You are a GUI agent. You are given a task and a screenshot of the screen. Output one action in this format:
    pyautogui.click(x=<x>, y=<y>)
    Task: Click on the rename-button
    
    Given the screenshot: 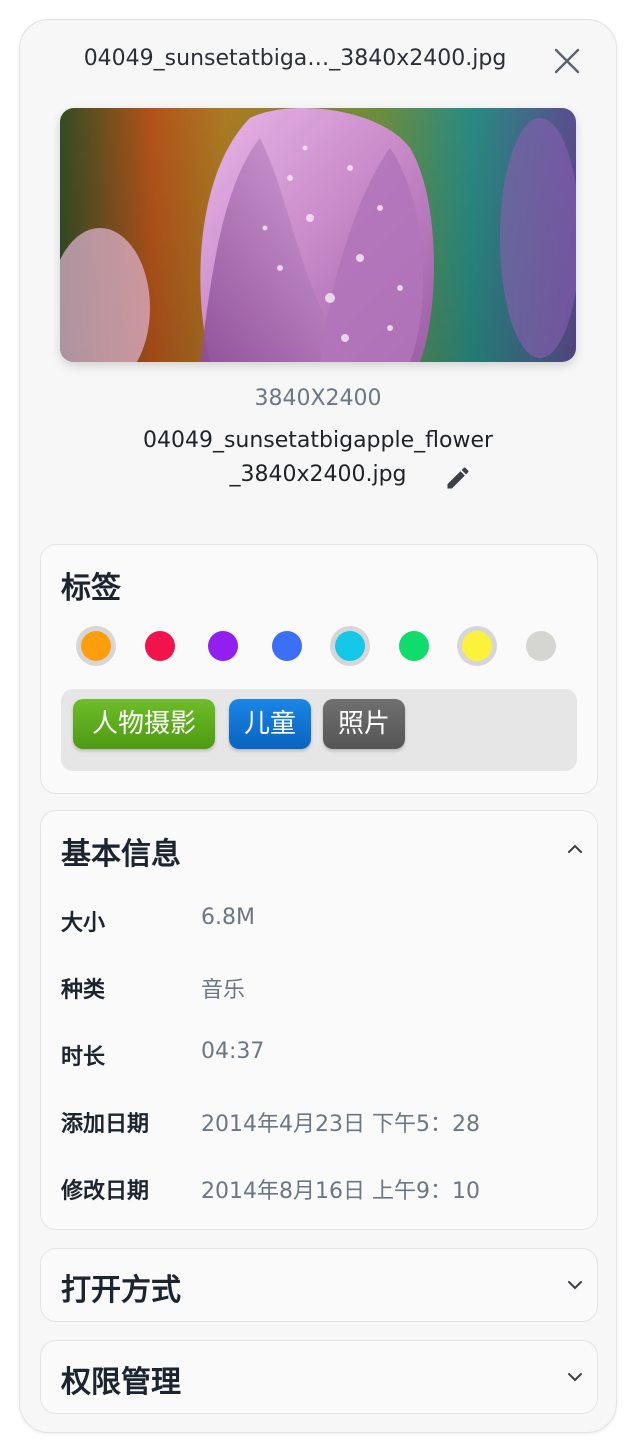 What is the action you would take?
    pyautogui.click(x=458, y=478)
    